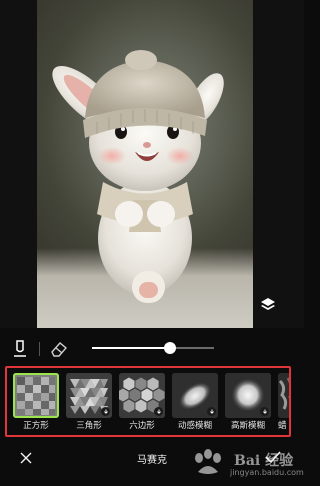  I want to click on crayon-icon, so click(283, 395).